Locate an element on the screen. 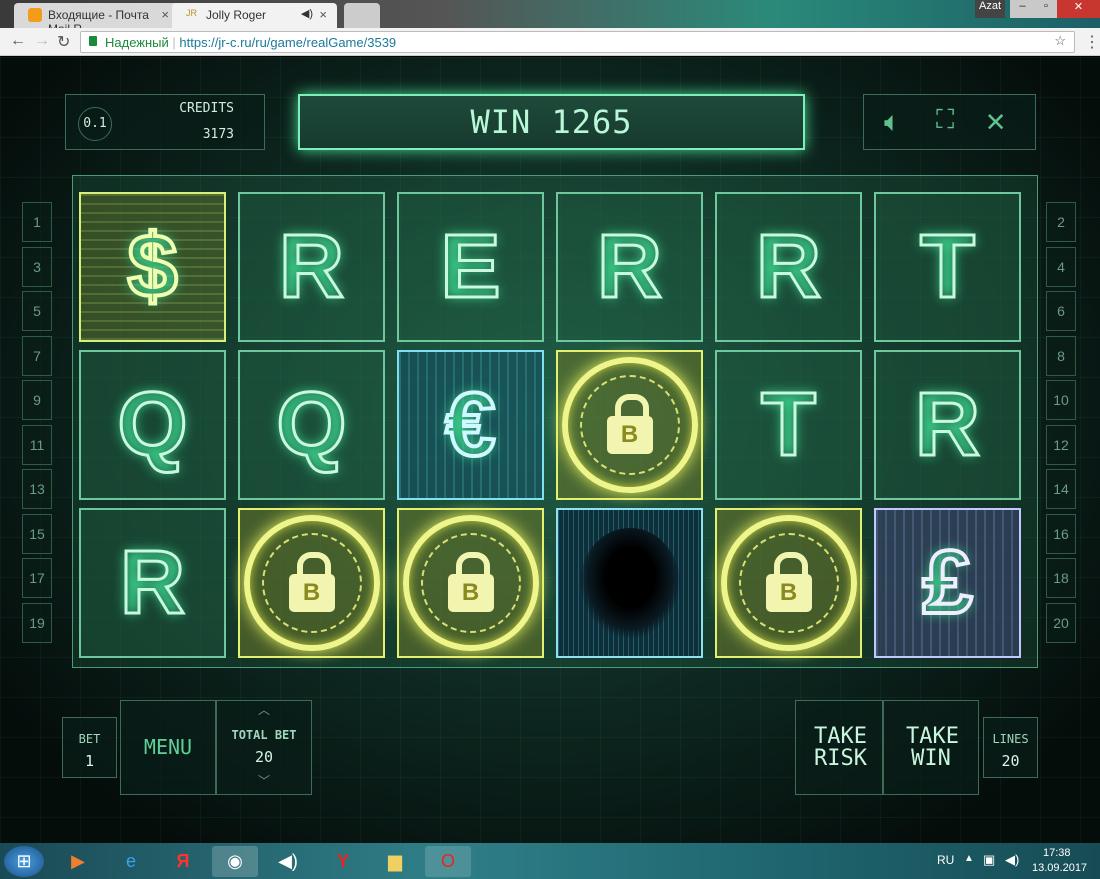 This screenshot has width=1100, height=879. payline-left-indicator: 9 is located at coordinates (37, 400).